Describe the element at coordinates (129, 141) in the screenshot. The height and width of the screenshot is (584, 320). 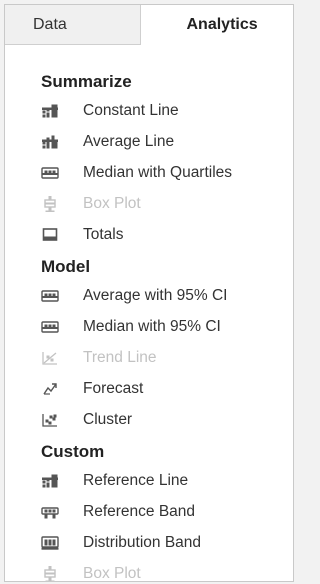
I see `analytics-item-label: Average Line` at that location.